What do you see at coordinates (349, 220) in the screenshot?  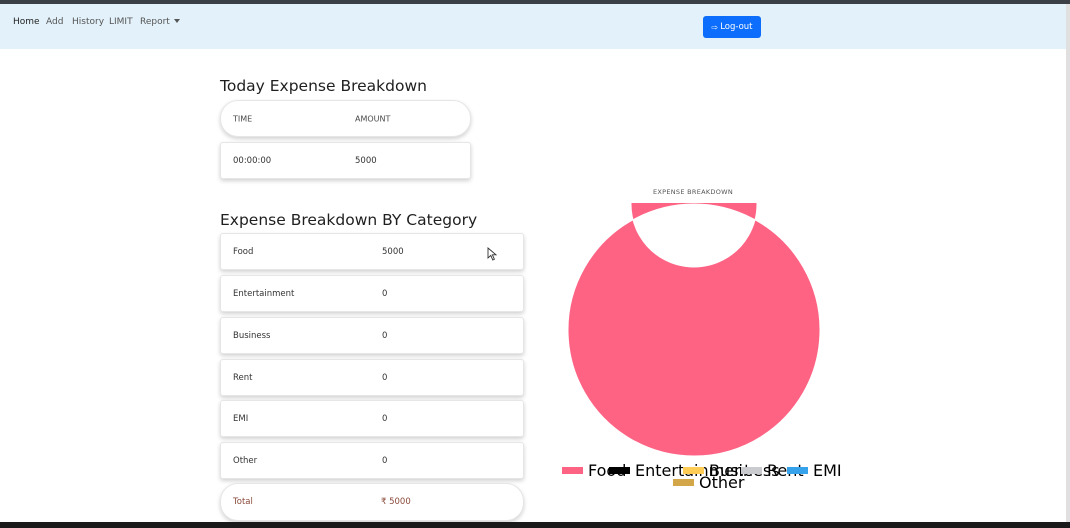 I see `category-section-title: Expense Breakdown BY Category` at bounding box center [349, 220].